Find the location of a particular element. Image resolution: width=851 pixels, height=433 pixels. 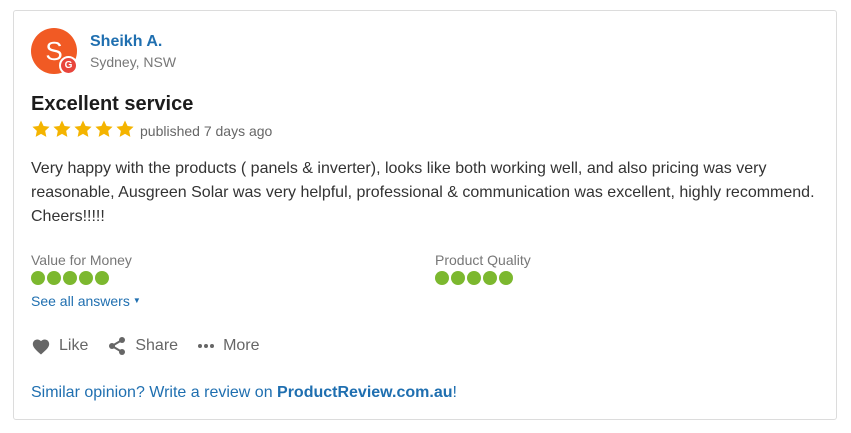

productreview-link: ProductReview.com.au is located at coordinates (364, 392).